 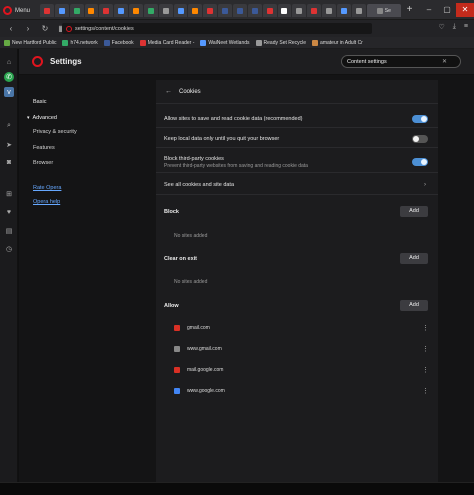 What do you see at coordinates (297, 185) in the screenshot?
I see `see-all-cookies-row: See all cookies and site data ›` at bounding box center [297, 185].